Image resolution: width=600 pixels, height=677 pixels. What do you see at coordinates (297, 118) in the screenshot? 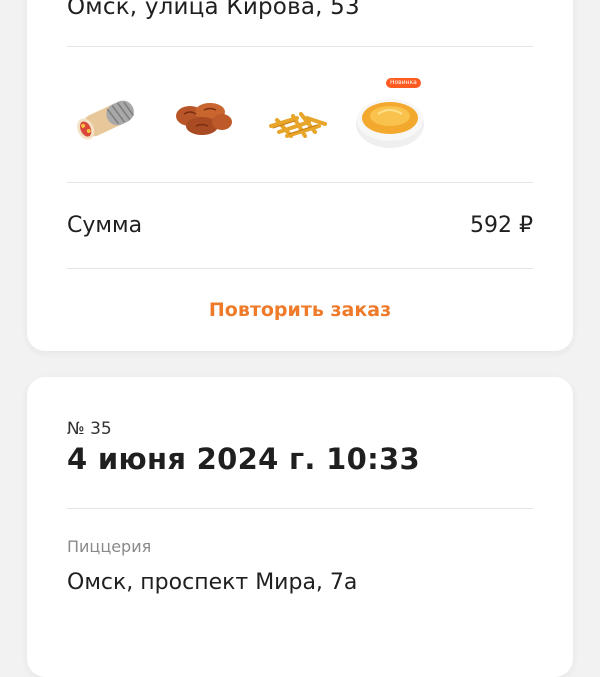
I see `fries-icon` at bounding box center [297, 118].